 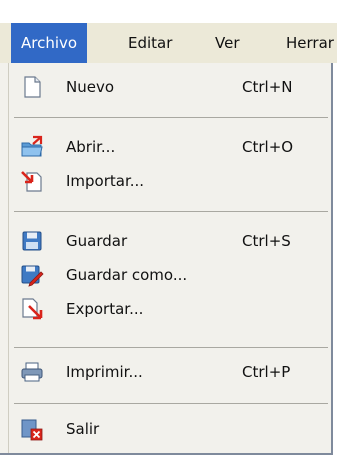 I want to click on export-icon, so click(x=32, y=309).